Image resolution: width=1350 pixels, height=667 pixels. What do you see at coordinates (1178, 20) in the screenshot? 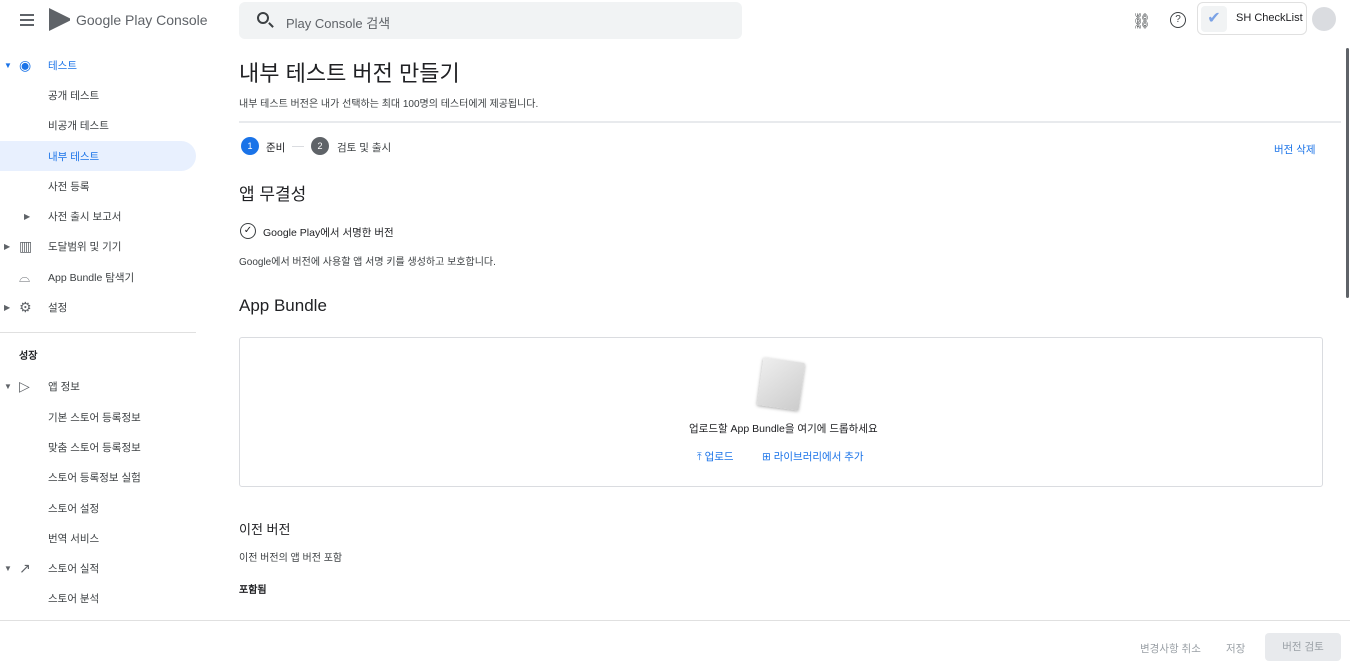
I see `help-icon: ?` at bounding box center [1178, 20].